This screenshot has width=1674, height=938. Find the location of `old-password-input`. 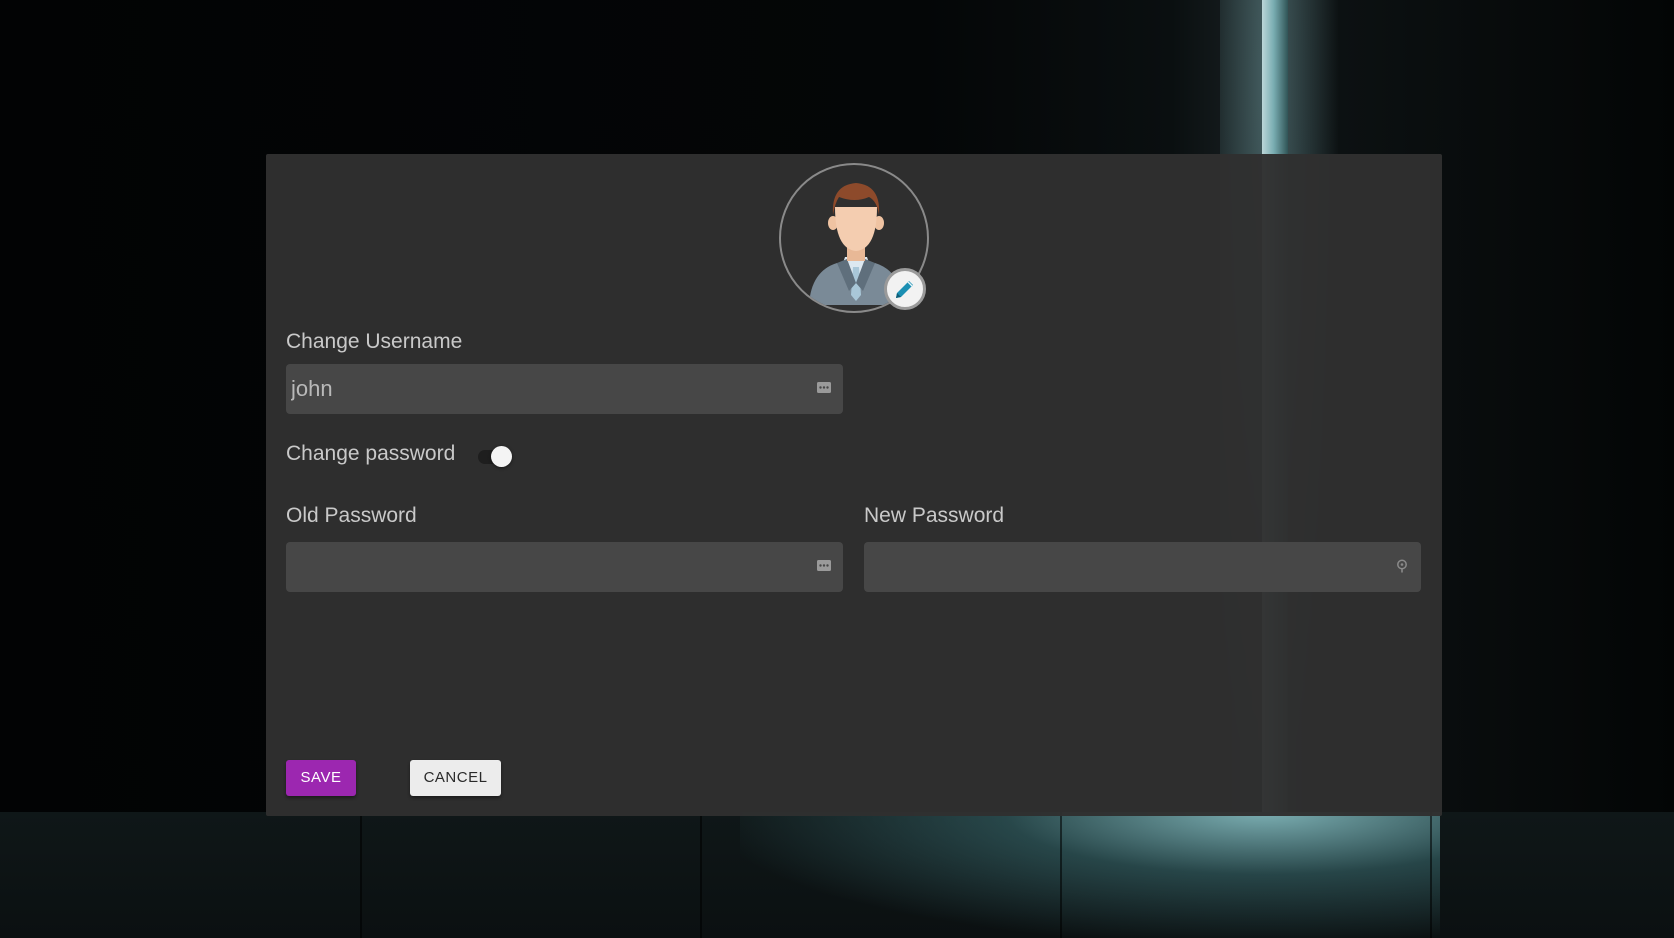

old-password-input is located at coordinates (564, 567).